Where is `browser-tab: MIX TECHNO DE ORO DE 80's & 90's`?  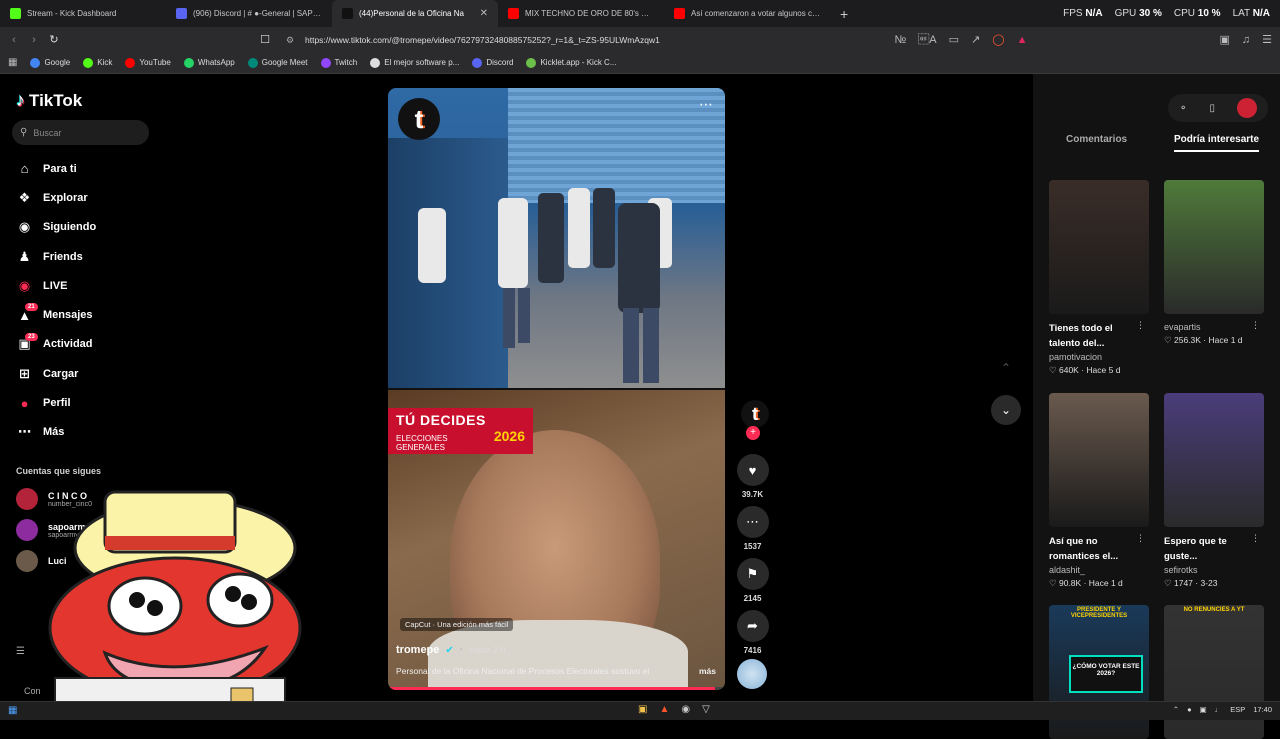 browser-tab: MIX TECHNO DE ORO DE 80's & 90's is located at coordinates (581, 13).